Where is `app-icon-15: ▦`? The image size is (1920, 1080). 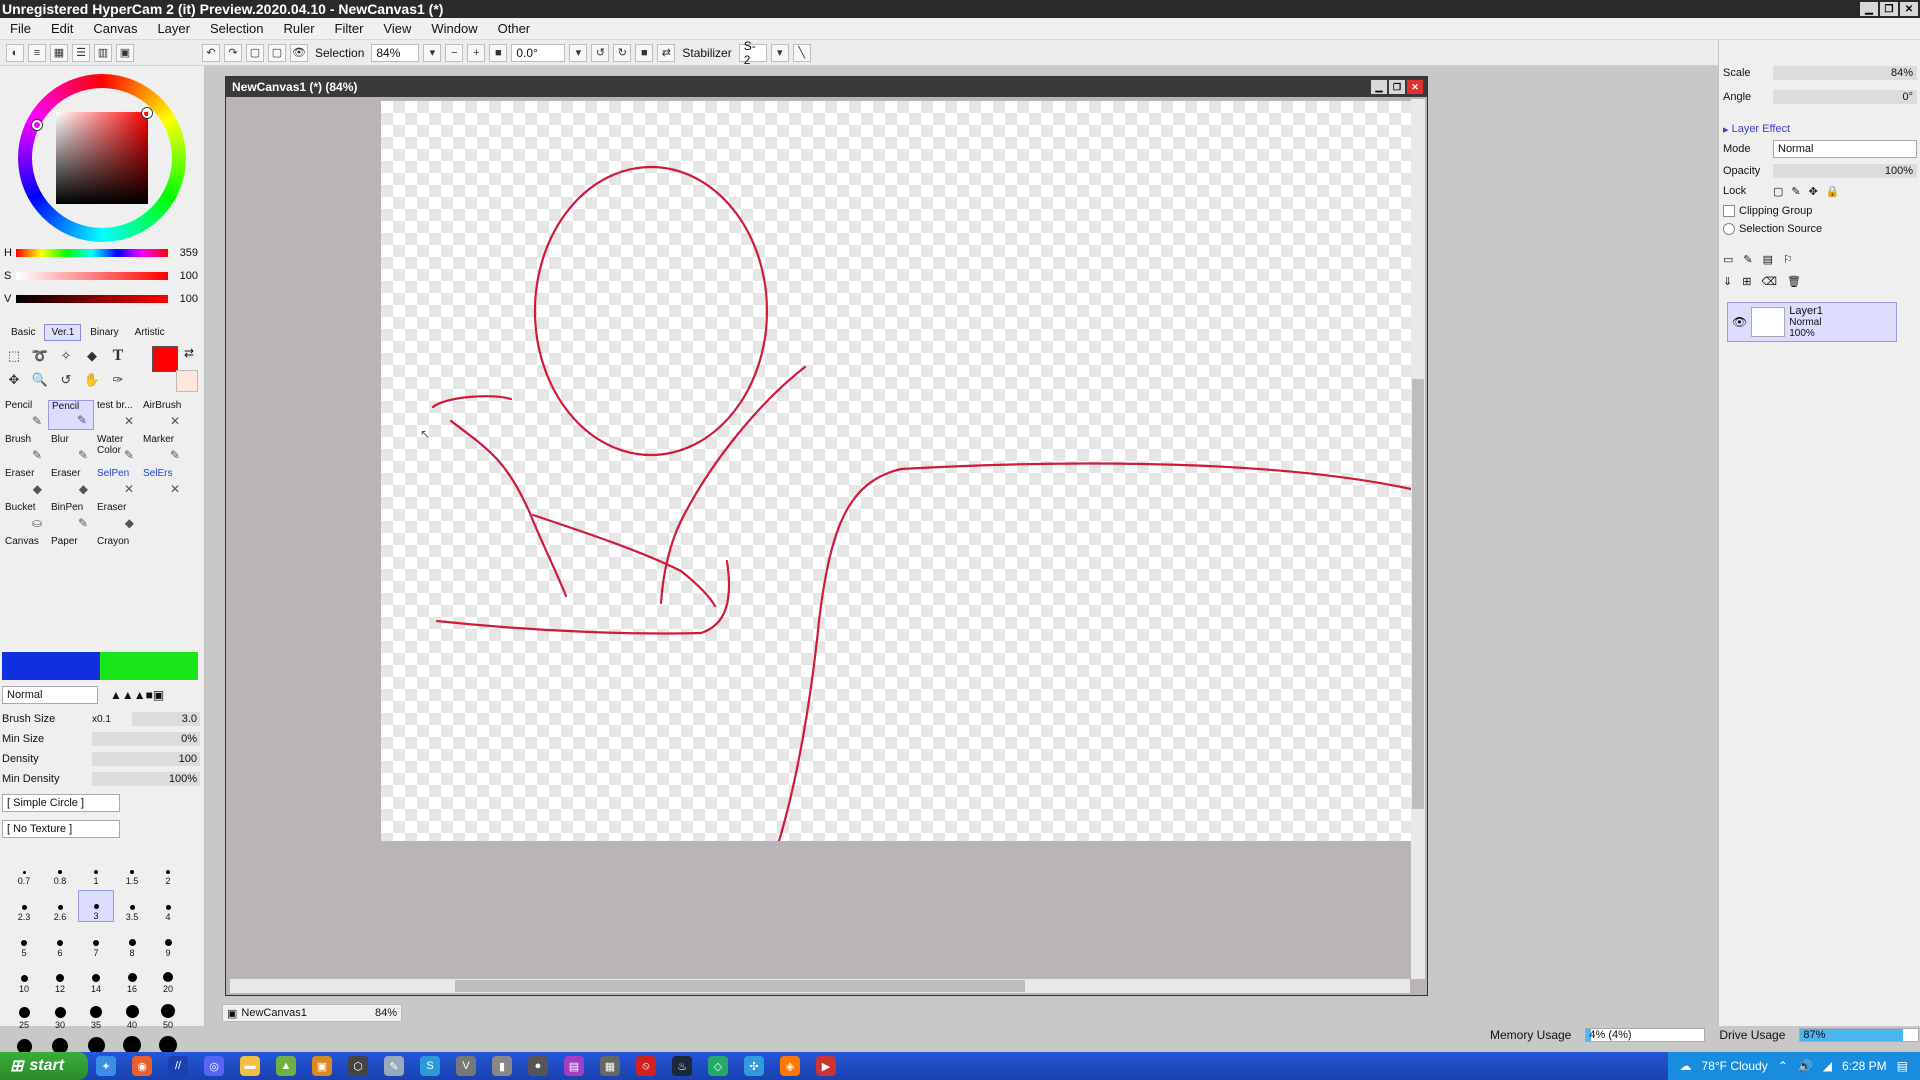 app-icon-15: ▦ is located at coordinates (610, 1066).